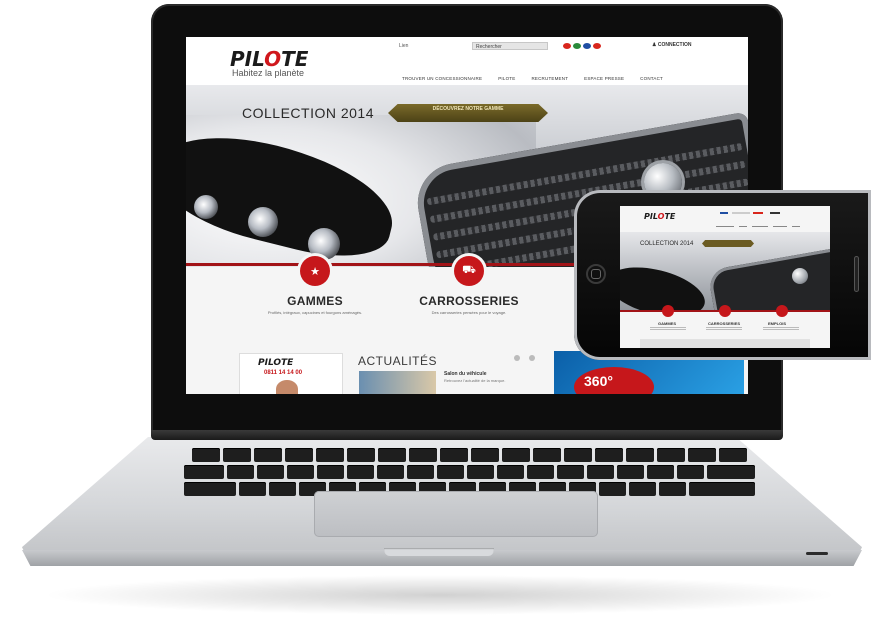  Describe the element at coordinates (398, 361) in the screenshot. I see `news-title: ACTUALITÉS` at that location.